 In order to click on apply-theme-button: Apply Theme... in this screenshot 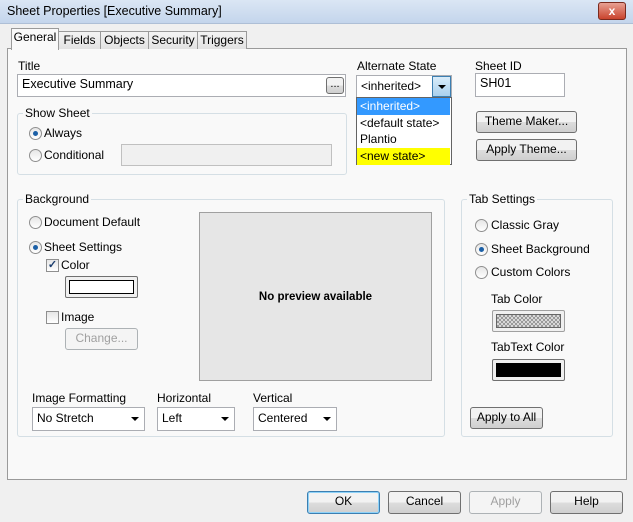, I will do `click(526, 150)`.